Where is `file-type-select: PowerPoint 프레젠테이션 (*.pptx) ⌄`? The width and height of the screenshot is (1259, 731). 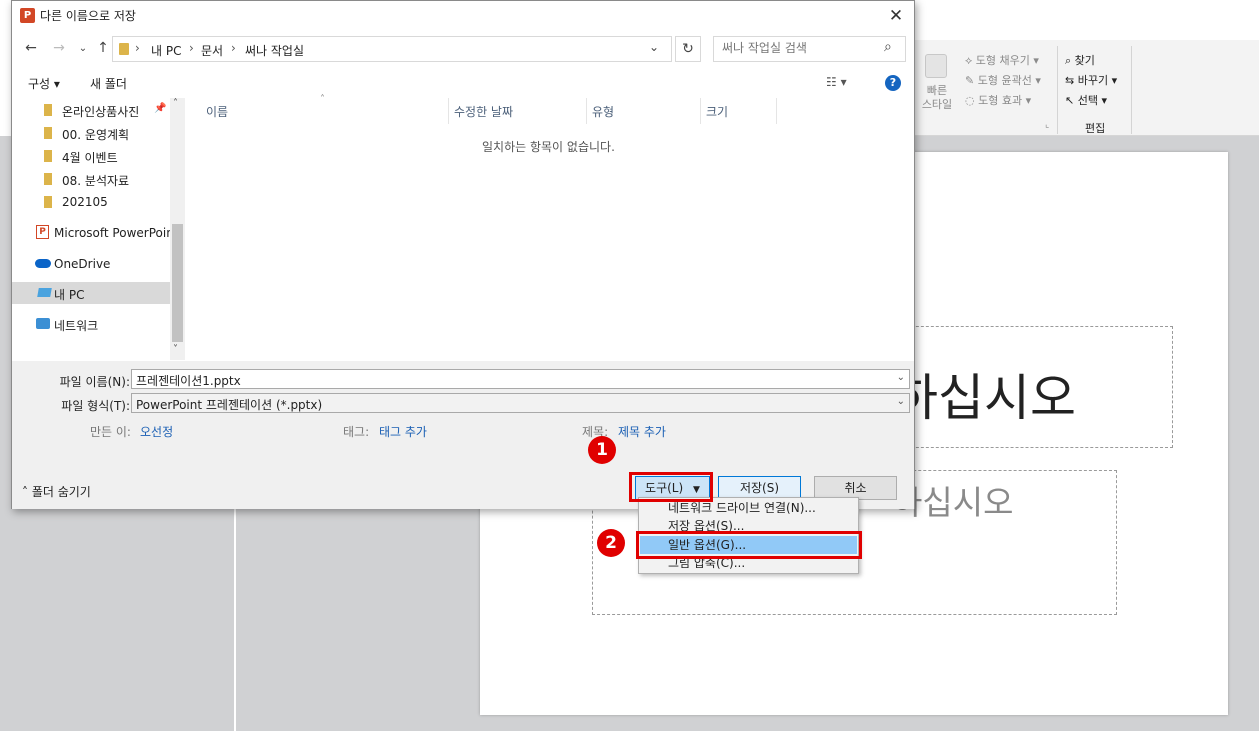
file-type-select: PowerPoint 프레젠테이션 (*.pptx) ⌄ is located at coordinates (520, 403).